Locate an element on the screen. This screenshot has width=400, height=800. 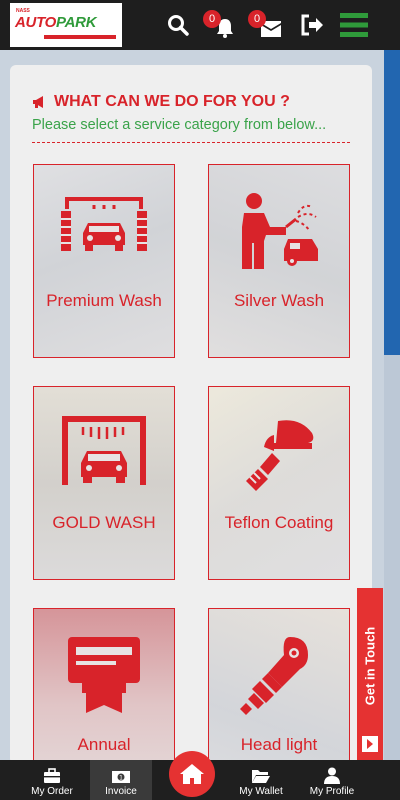
section-heading-text: WHAT CAN WE DO FOR YOU ? is located at coordinates (172, 101).